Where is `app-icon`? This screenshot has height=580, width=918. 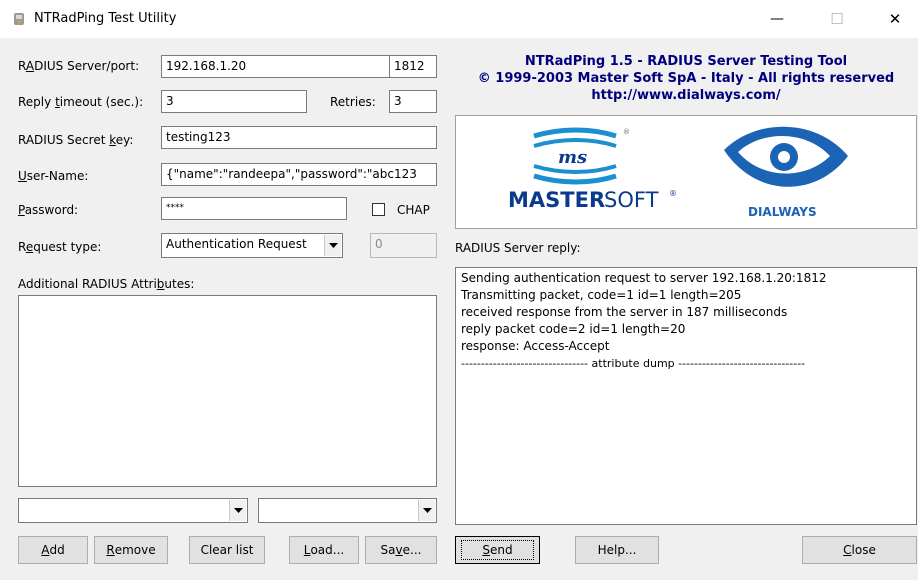
app-icon is located at coordinates (19, 19).